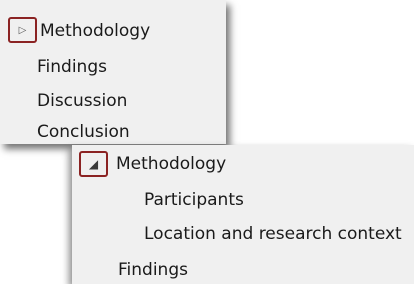 The width and height of the screenshot is (414, 284). What do you see at coordinates (194, 200) in the screenshot?
I see `outline-subitem-participants: Participants` at bounding box center [194, 200].